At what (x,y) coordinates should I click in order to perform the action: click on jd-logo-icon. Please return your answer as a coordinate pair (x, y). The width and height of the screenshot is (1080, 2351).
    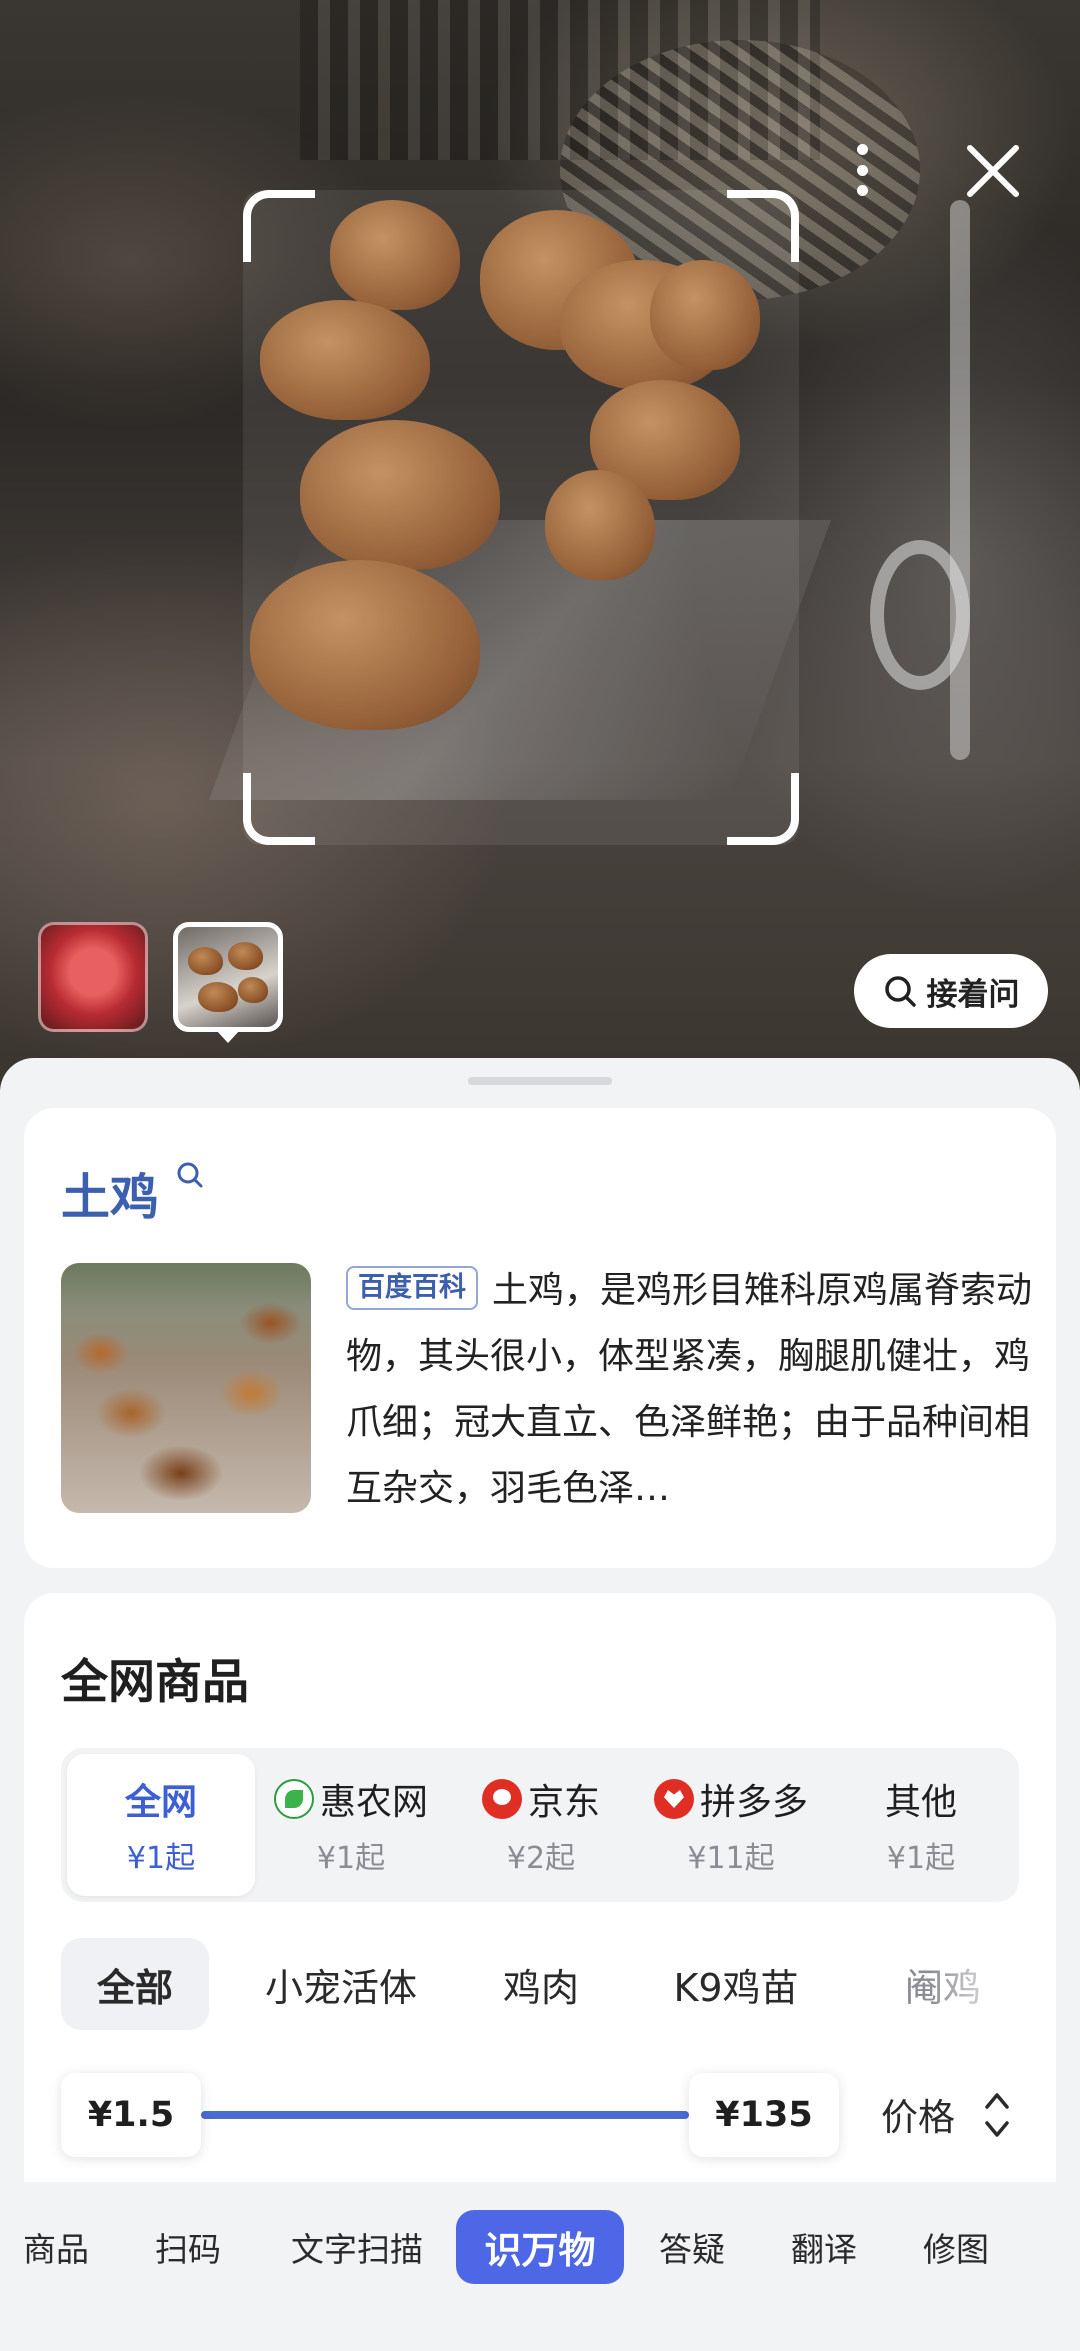
    Looking at the image, I should click on (501, 1799).